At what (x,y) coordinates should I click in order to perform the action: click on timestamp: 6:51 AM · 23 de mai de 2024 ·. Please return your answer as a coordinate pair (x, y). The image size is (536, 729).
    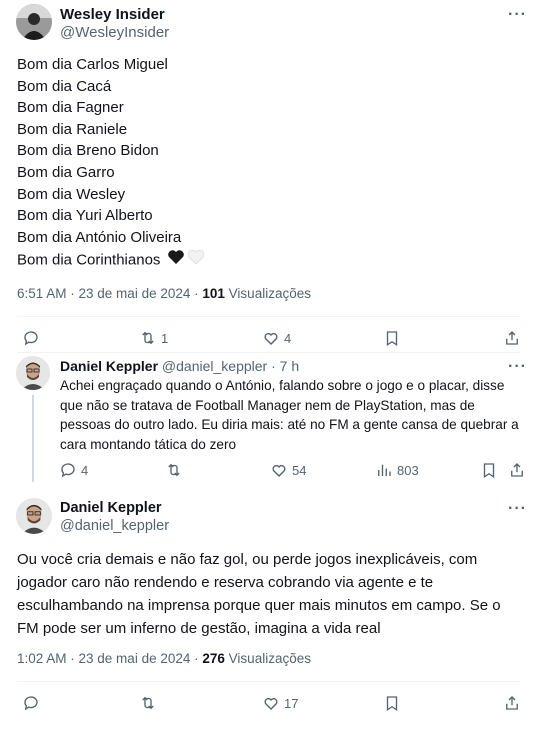
    Looking at the image, I should click on (109, 293).